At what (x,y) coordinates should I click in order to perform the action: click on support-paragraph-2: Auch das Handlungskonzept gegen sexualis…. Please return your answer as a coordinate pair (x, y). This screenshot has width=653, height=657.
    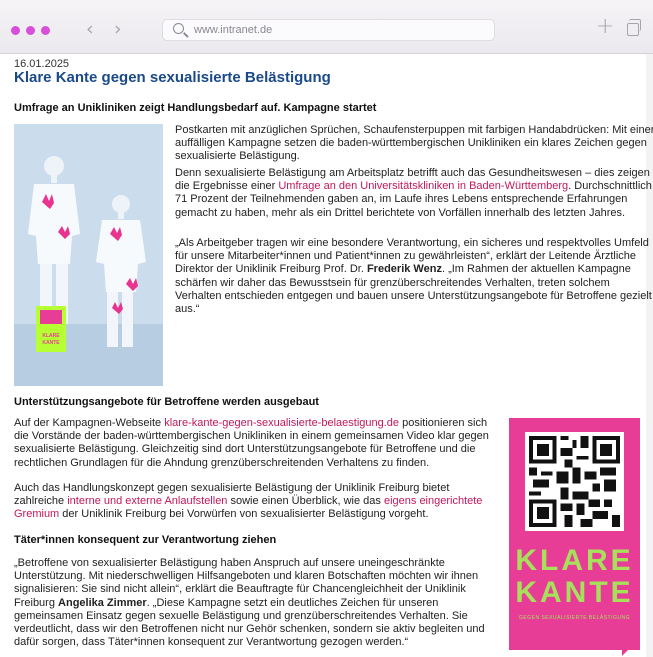
    Looking at the image, I should click on (256, 502).